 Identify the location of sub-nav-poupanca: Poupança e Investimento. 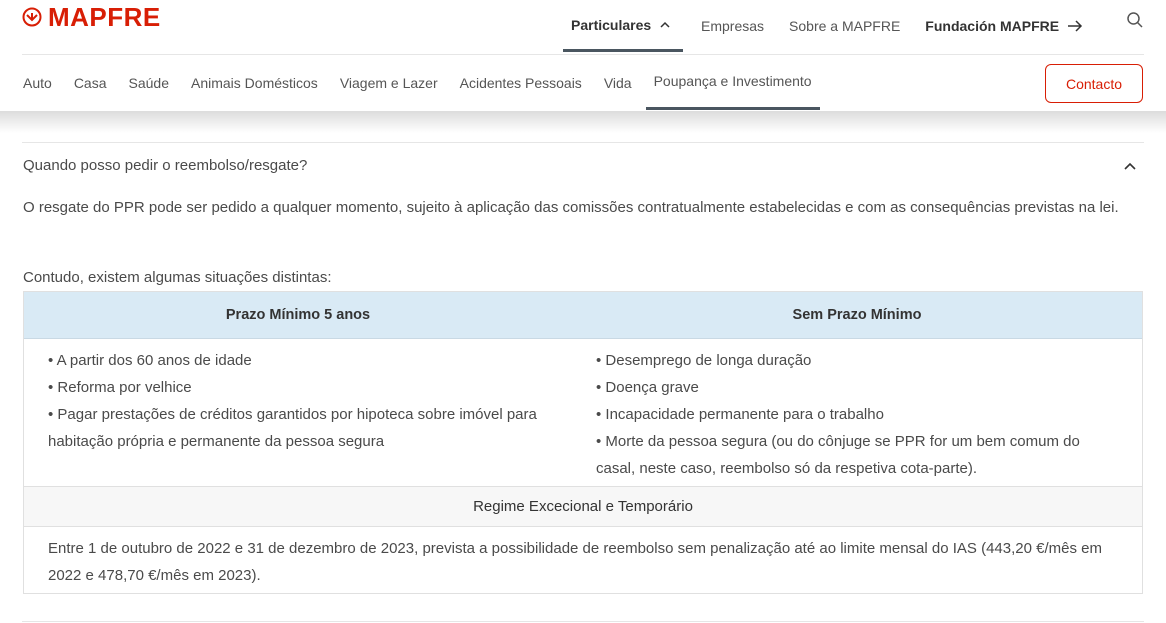
(732, 82).